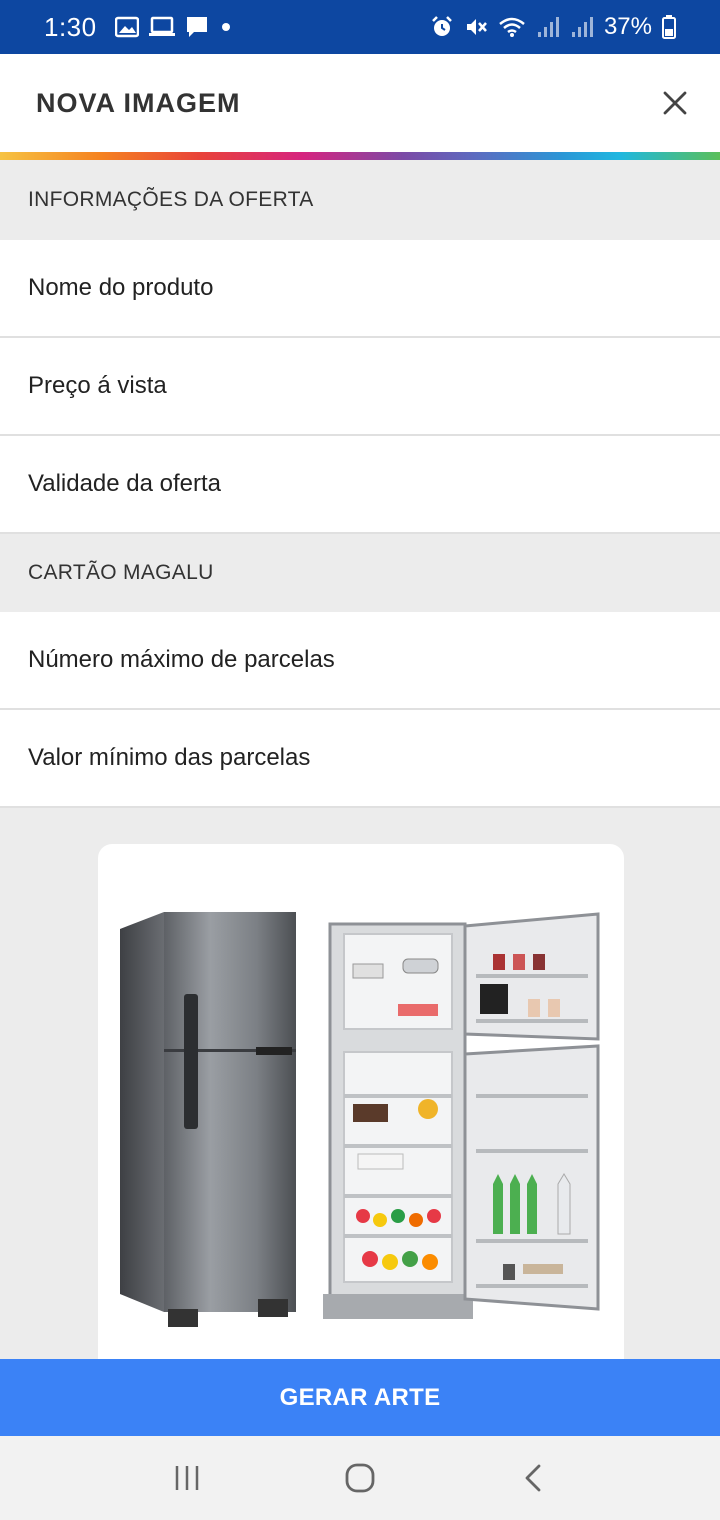  I want to click on price-row, so click(360, 387).